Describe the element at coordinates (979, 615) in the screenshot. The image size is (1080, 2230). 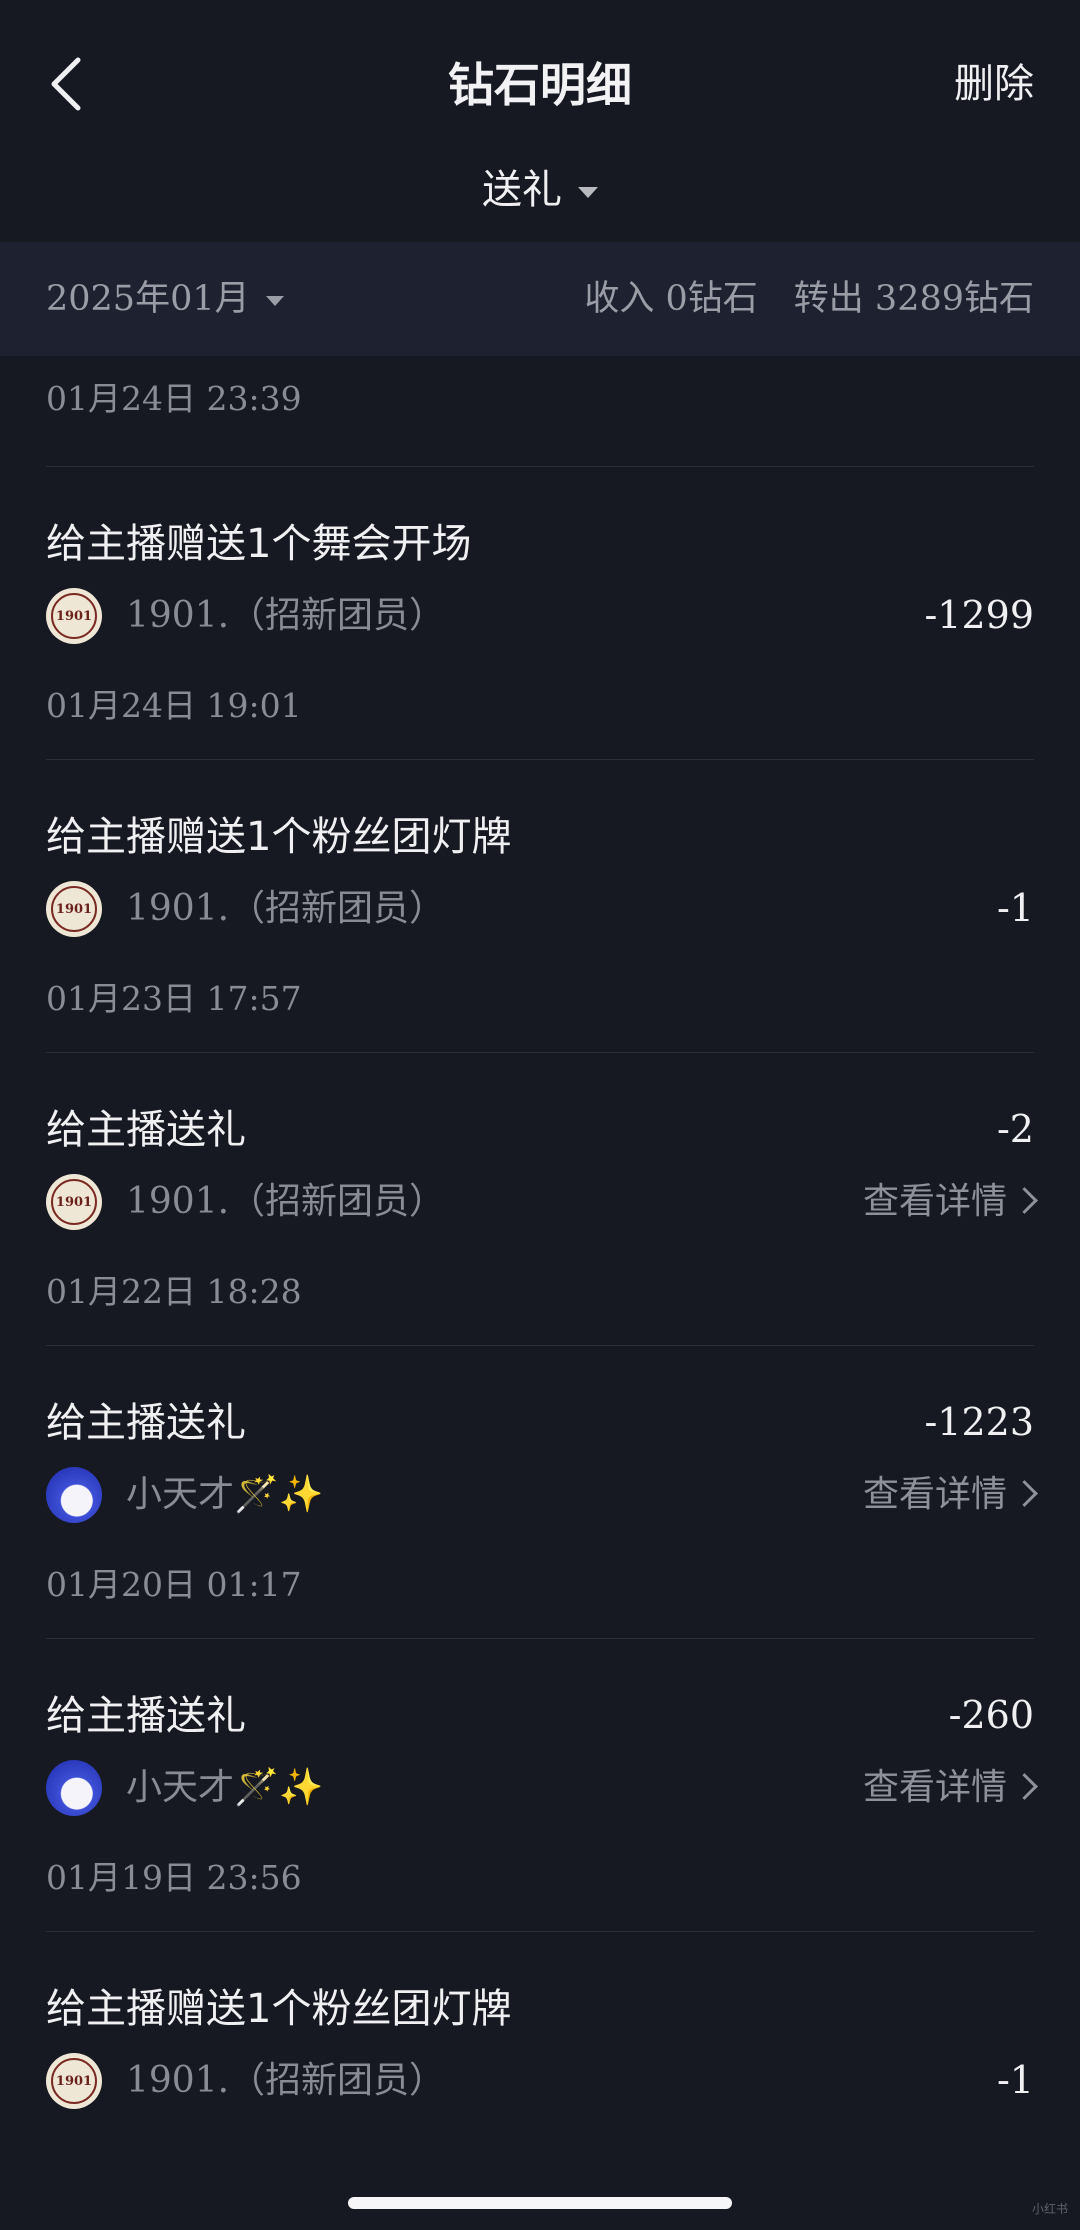
I see `transaction-amount: -1299` at that location.